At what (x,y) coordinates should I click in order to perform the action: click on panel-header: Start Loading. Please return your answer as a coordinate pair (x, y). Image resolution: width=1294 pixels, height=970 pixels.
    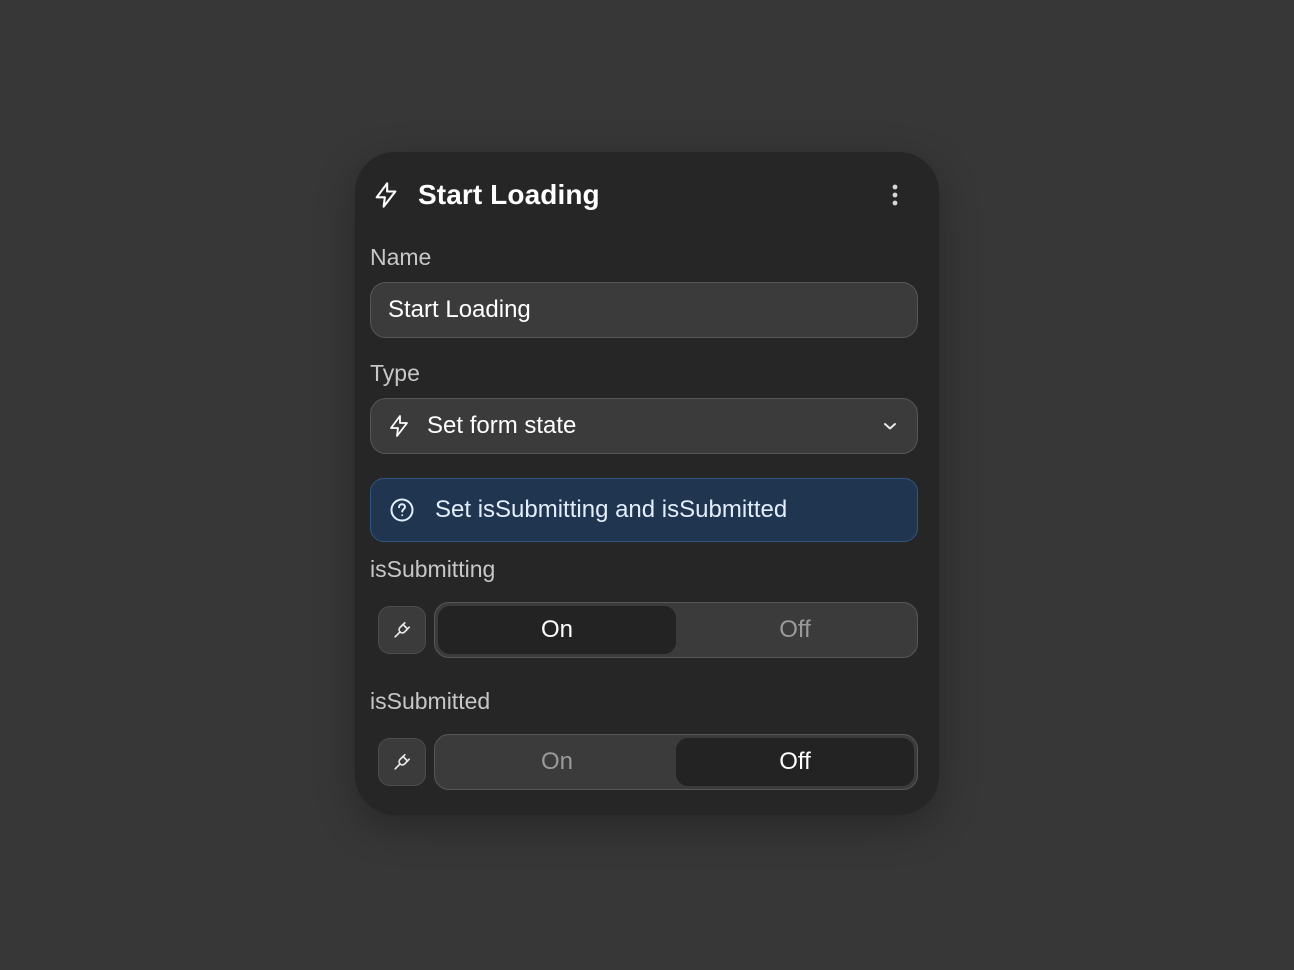
    Looking at the image, I should click on (642, 195).